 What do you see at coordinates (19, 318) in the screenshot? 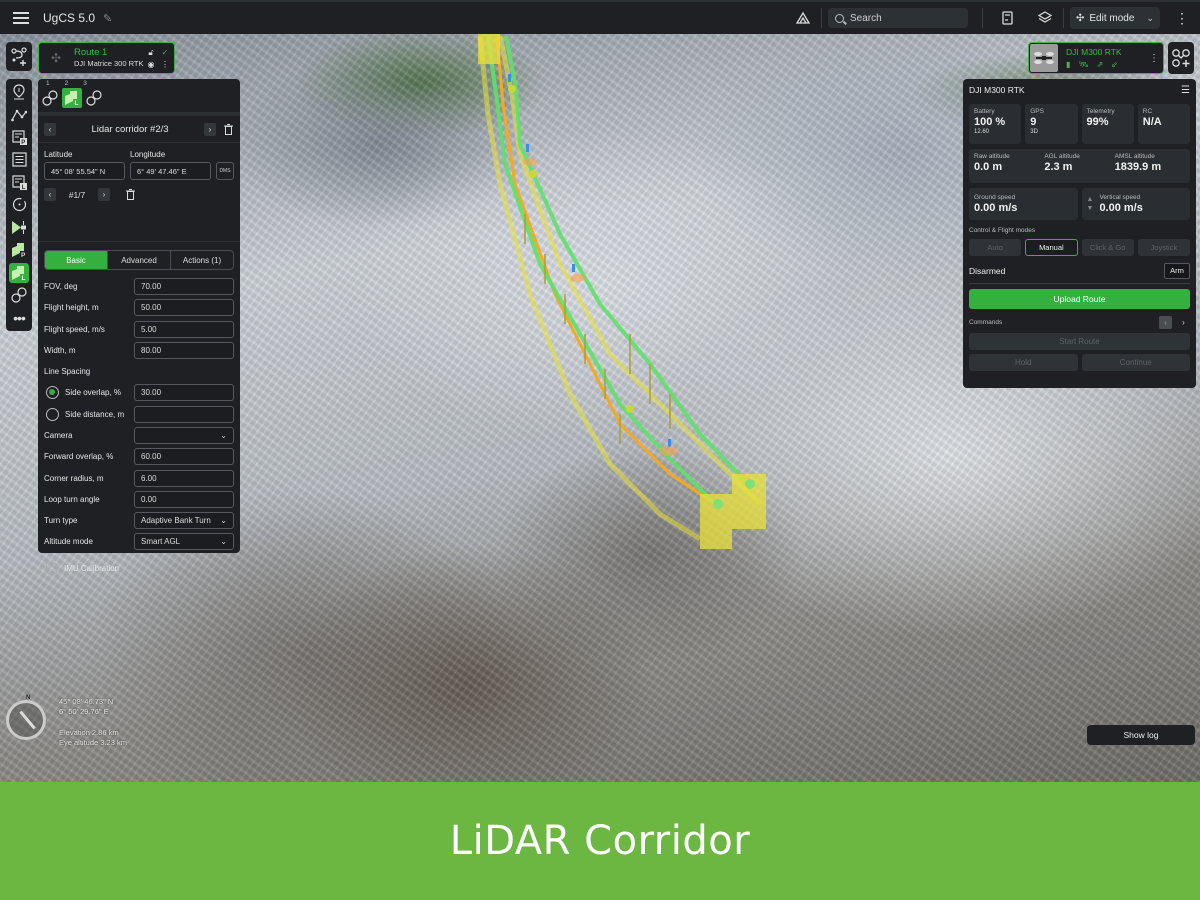
I see `tool-more: •••` at bounding box center [19, 318].